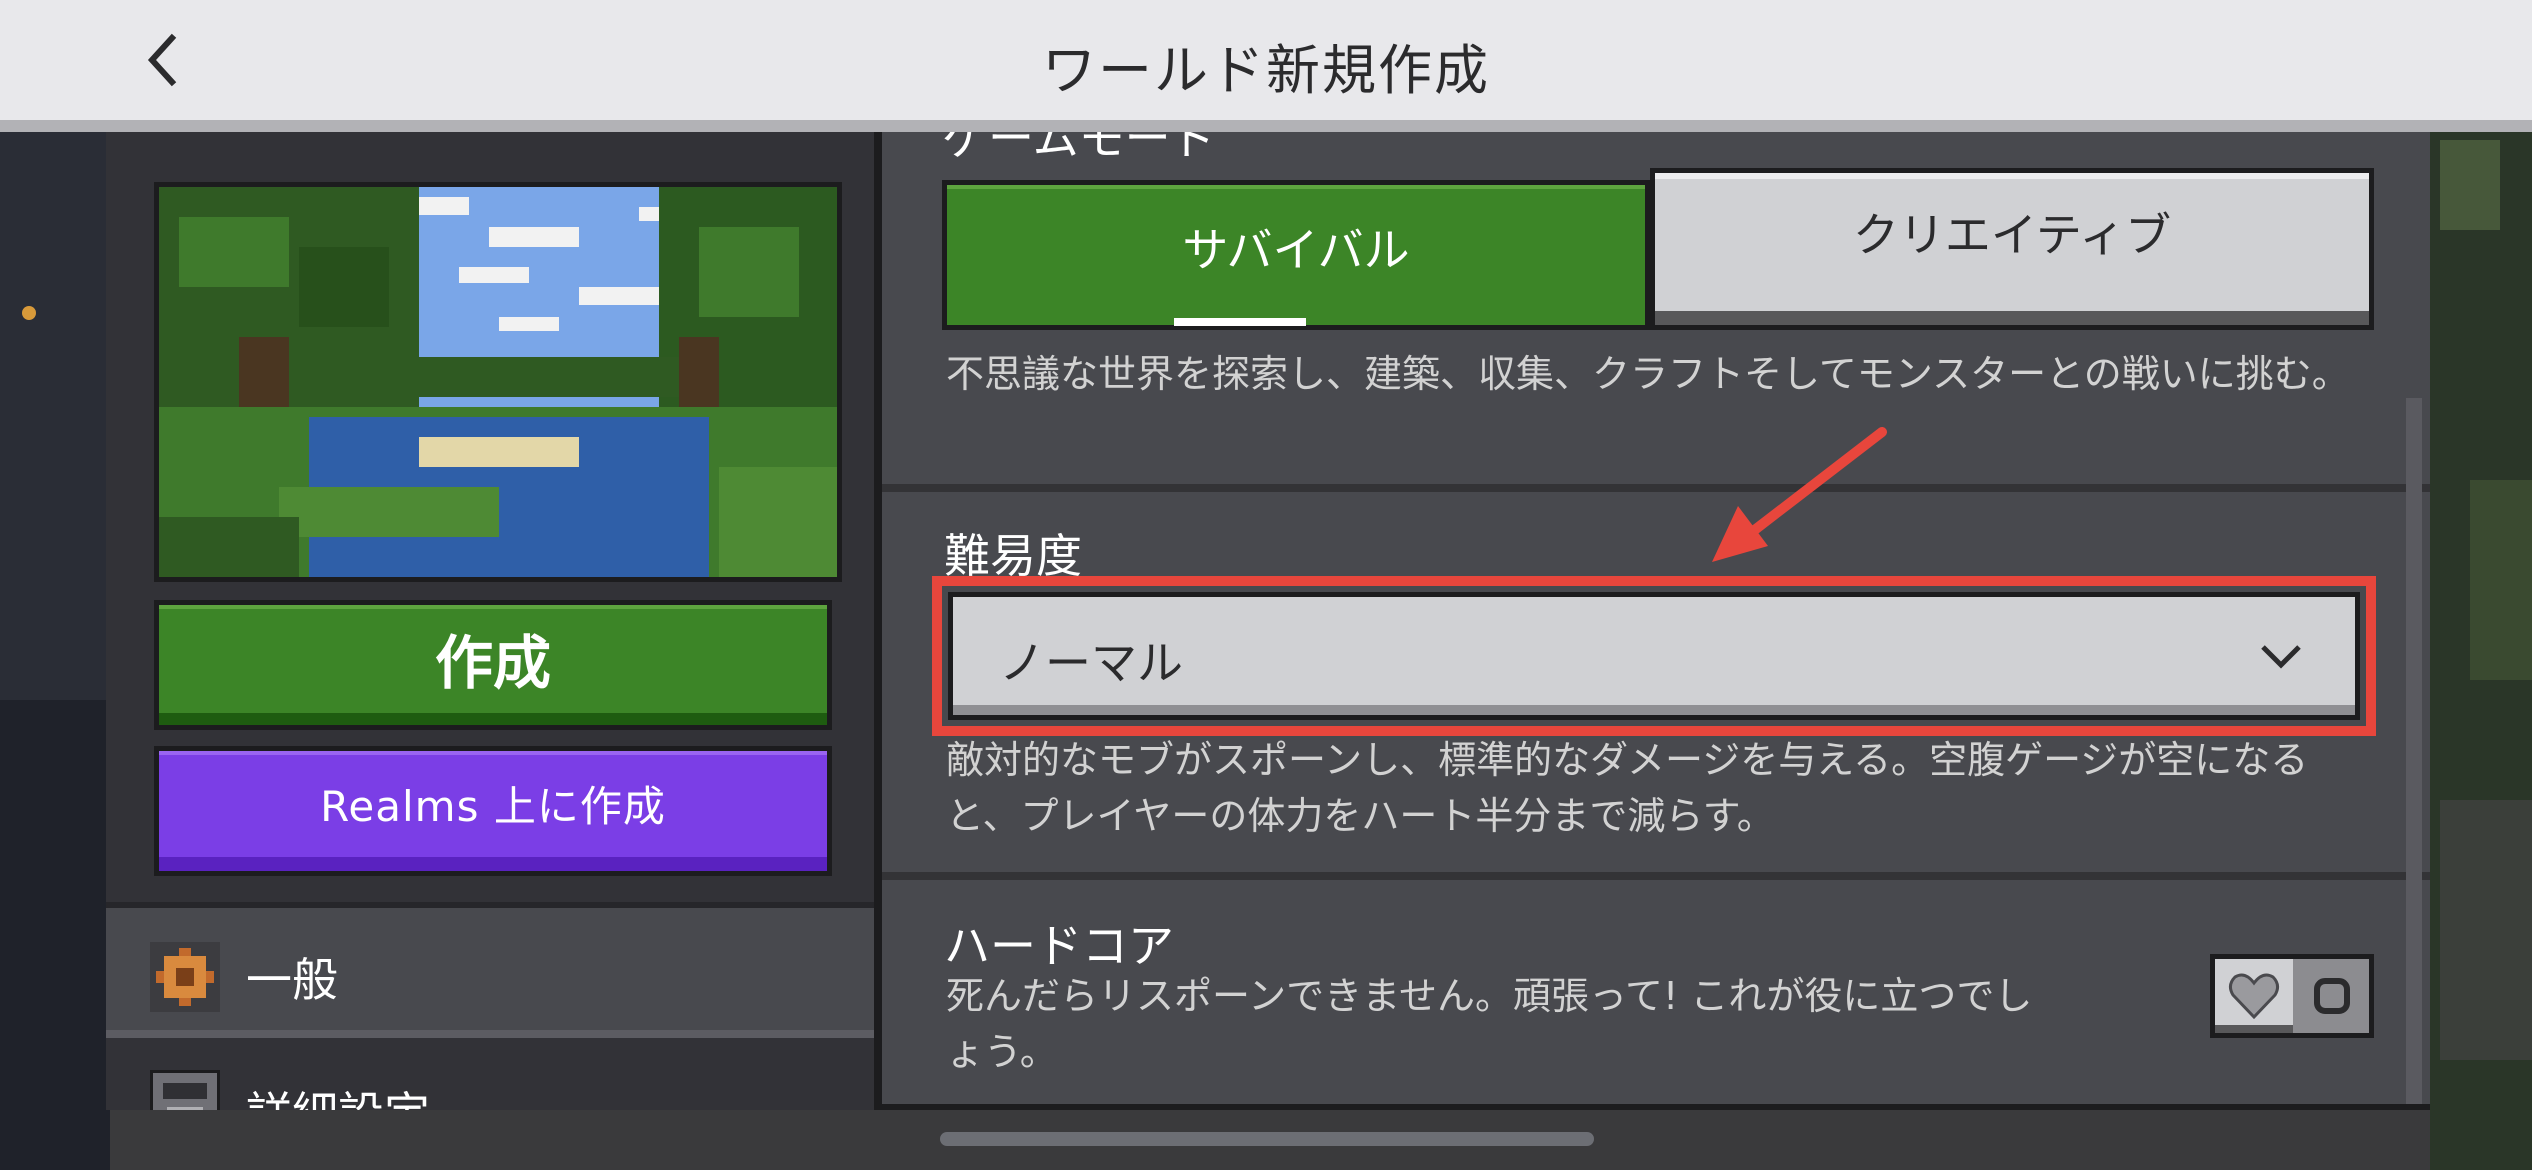  Describe the element at coordinates (1267, 1139) in the screenshot. I see `home-indicator` at that location.